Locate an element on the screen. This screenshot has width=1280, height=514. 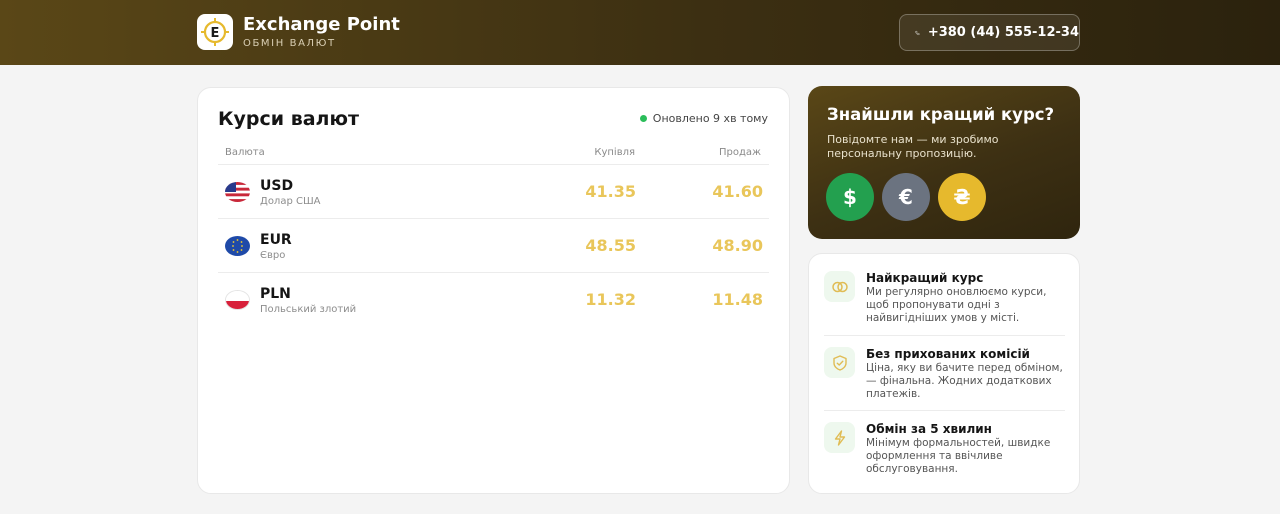
brand-title: Exchange Point is located at coordinates (321, 24).